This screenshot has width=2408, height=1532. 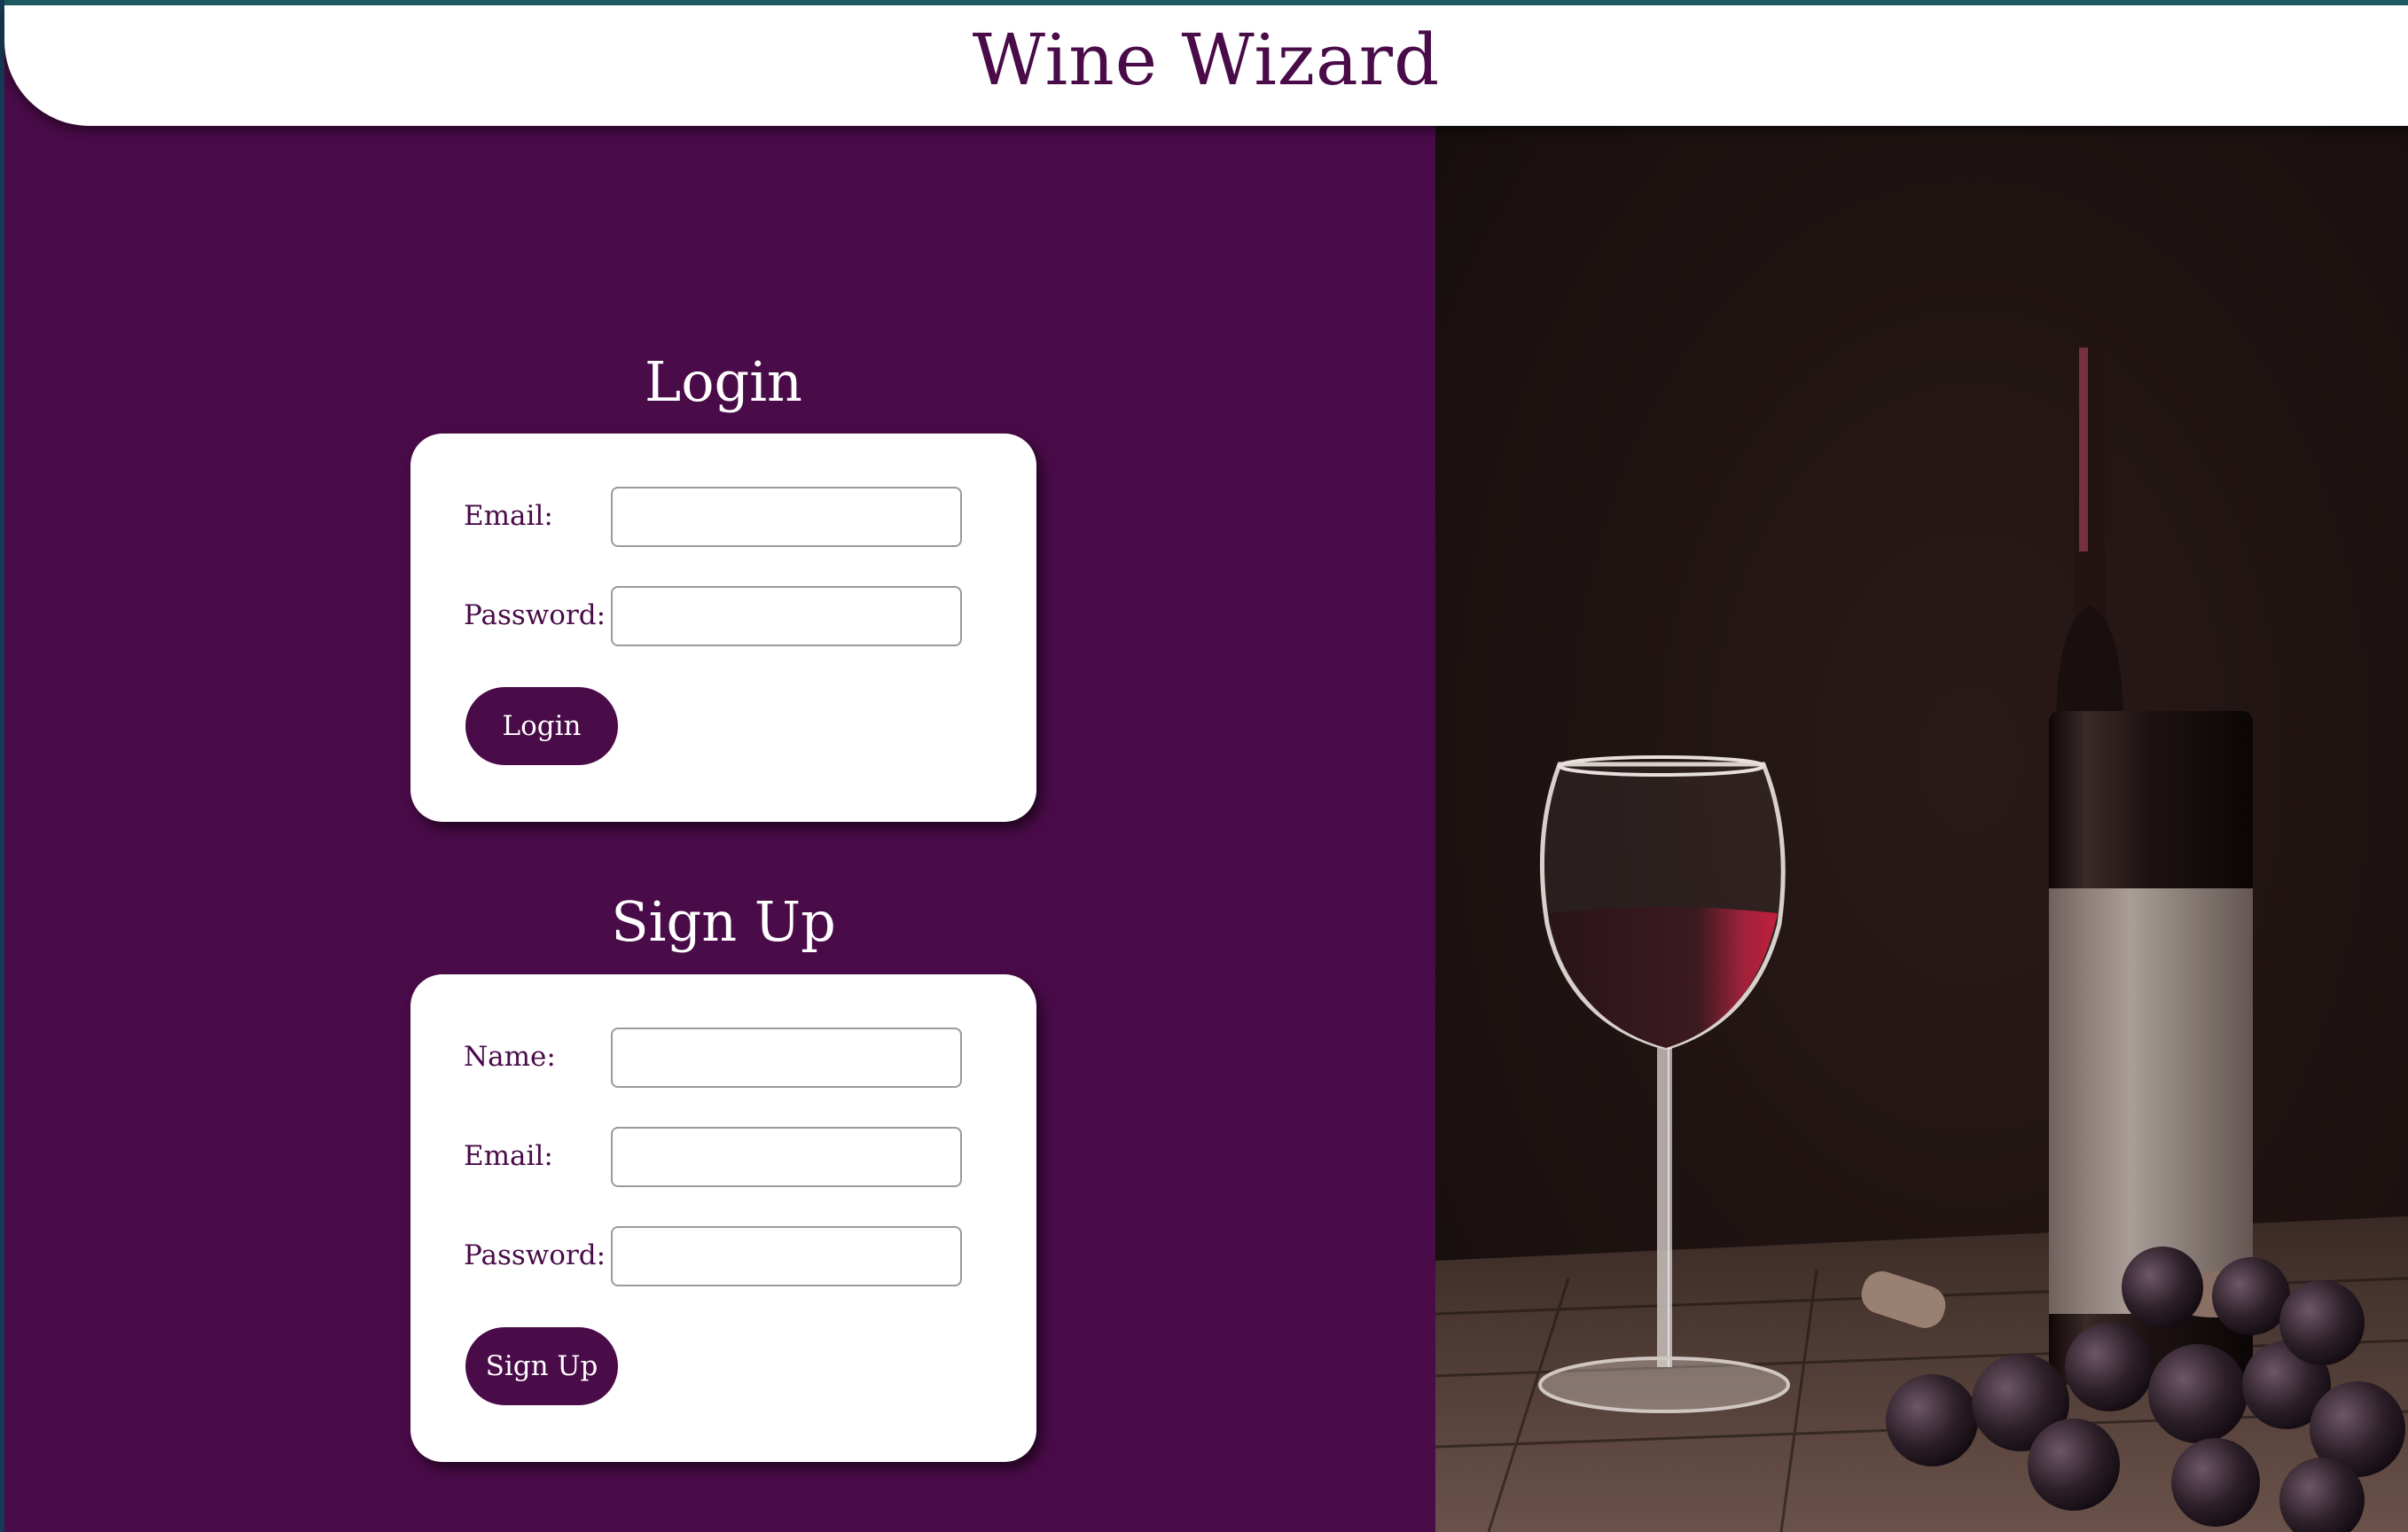 I want to click on signup-card: Name: Email: Password: Sign Up, so click(x=723, y=1218).